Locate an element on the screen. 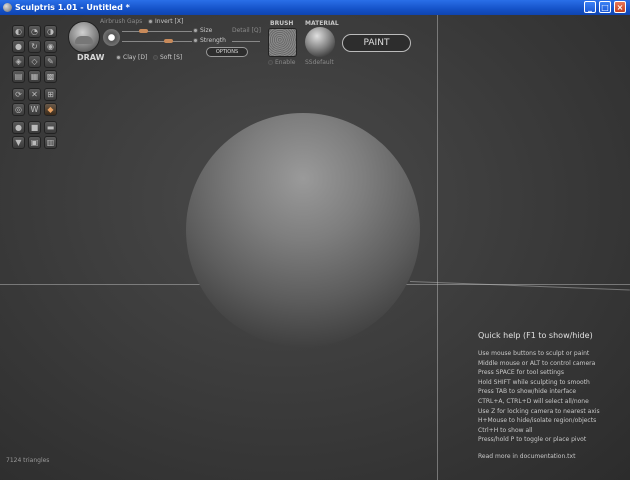  gaps-label: Gaps is located at coordinates (134, 21).